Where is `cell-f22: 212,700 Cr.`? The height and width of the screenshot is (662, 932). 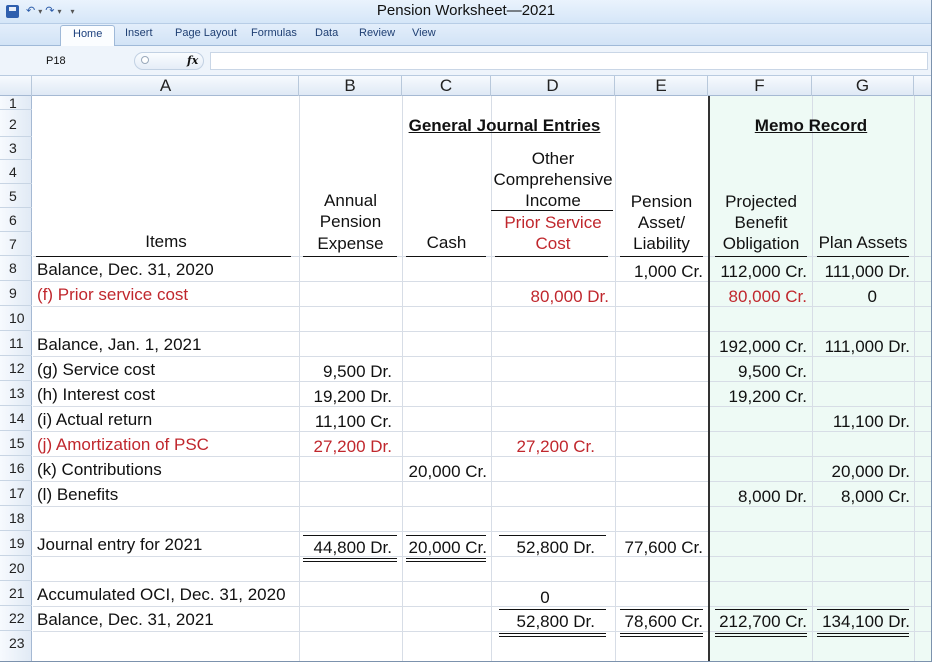 cell-f22: 212,700 Cr. is located at coordinates (758, 622).